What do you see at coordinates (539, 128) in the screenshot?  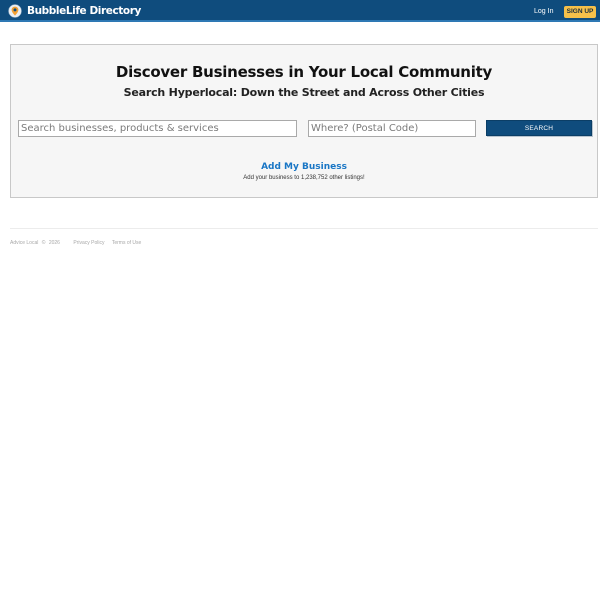 I see `search-button: SEARCH` at bounding box center [539, 128].